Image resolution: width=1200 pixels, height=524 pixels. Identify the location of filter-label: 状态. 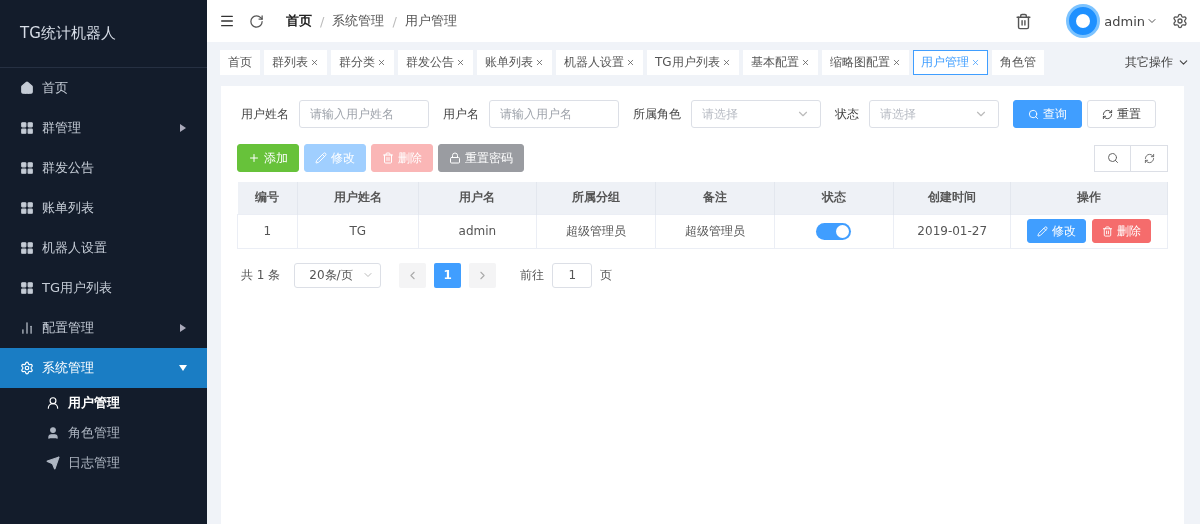
(847, 114).